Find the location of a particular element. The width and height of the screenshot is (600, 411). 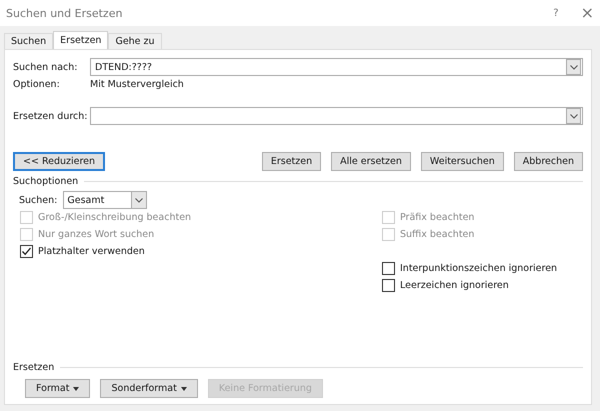

help-button: ? is located at coordinates (556, 13).